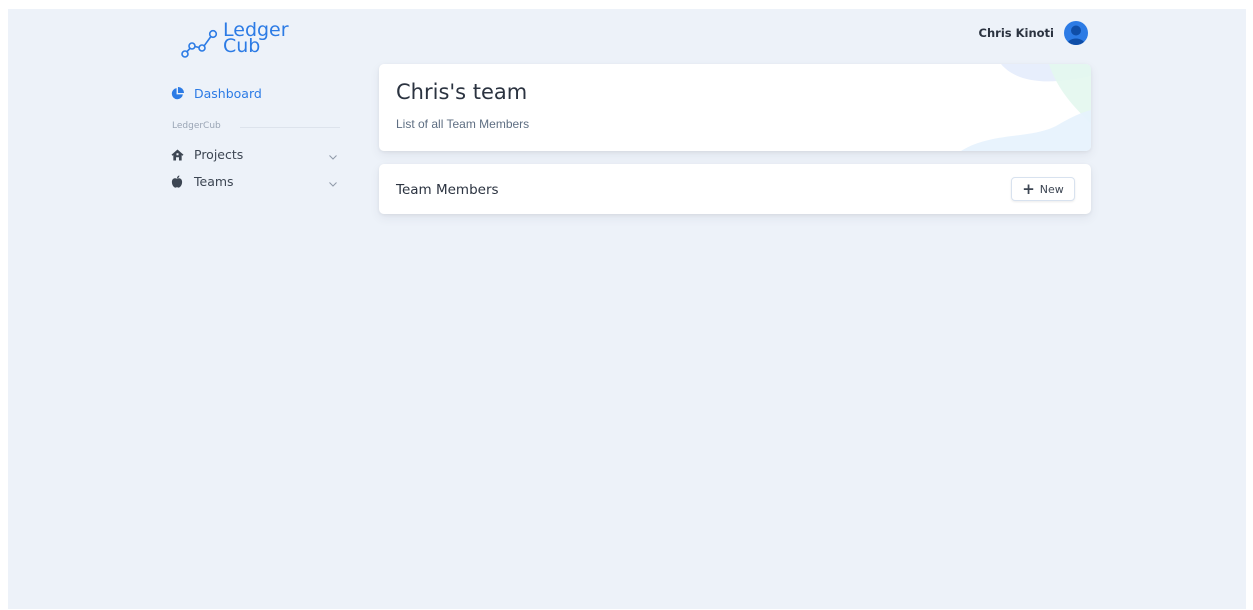  Describe the element at coordinates (1051, 189) in the screenshot. I see `new-button-label: New` at that location.